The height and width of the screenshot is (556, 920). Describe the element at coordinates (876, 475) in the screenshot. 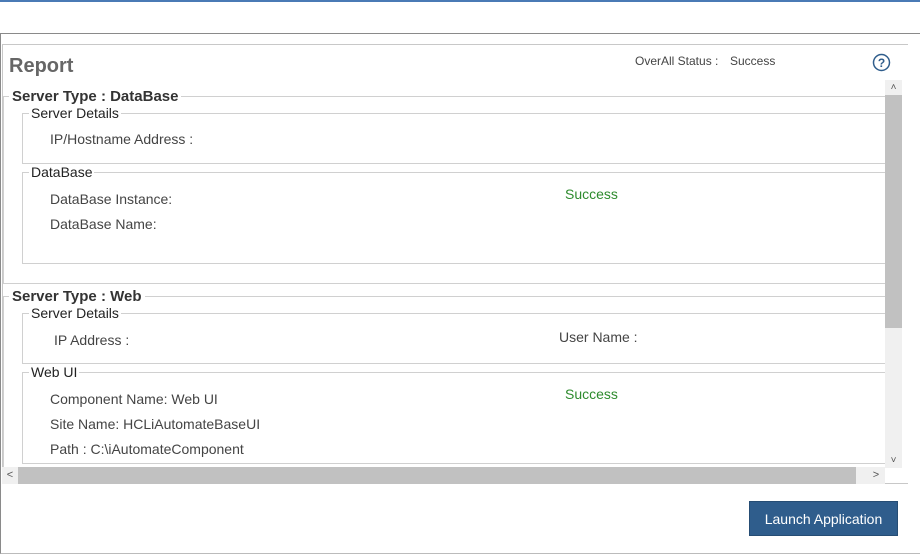

I see `chevron-right-icon: ˃` at that location.